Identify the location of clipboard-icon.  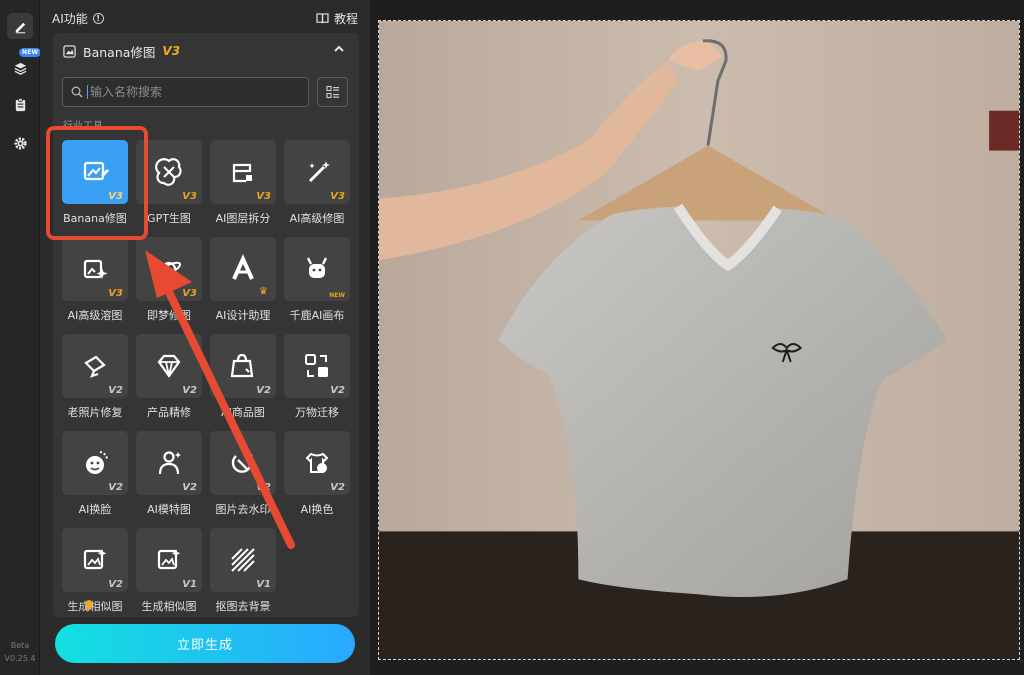
(20, 104).